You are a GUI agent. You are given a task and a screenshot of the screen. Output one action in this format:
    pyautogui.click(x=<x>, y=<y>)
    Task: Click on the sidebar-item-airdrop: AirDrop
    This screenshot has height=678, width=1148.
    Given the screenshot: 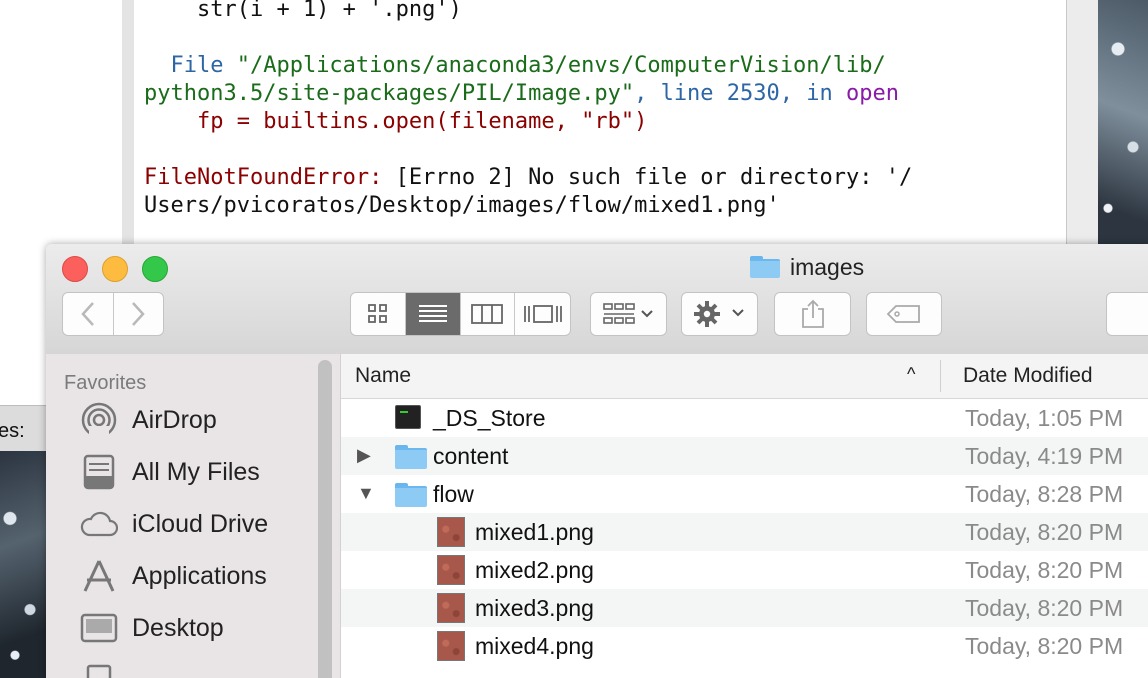 What is the action you would take?
    pyautogui.click(x=148, y=420)
    